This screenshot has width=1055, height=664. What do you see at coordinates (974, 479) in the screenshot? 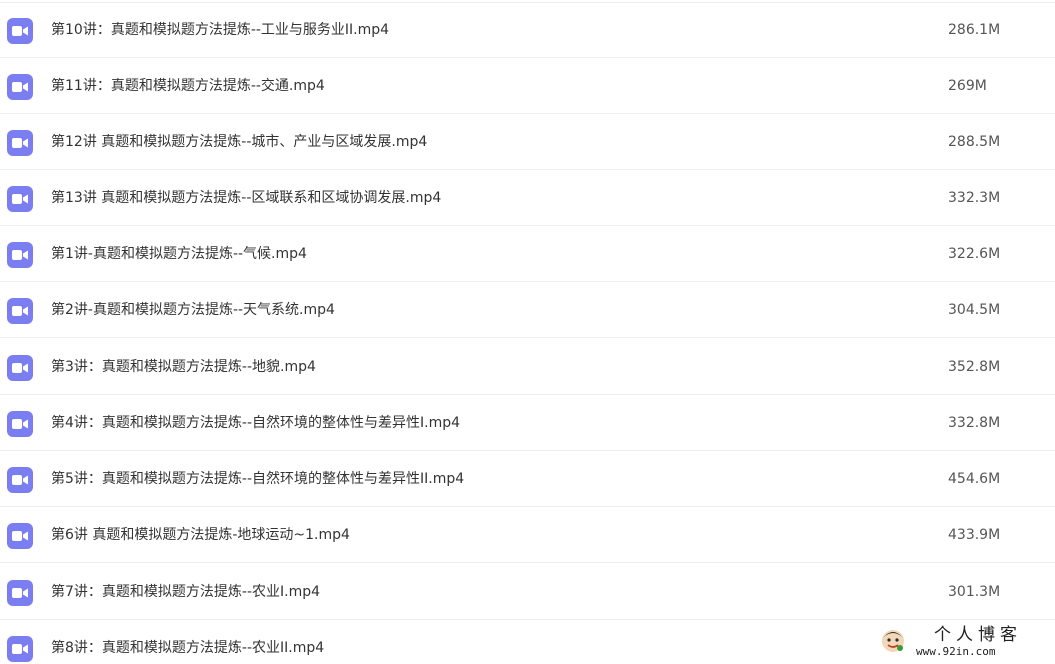
I see `file-size: 454.6M` at bounding box center [974, 479].